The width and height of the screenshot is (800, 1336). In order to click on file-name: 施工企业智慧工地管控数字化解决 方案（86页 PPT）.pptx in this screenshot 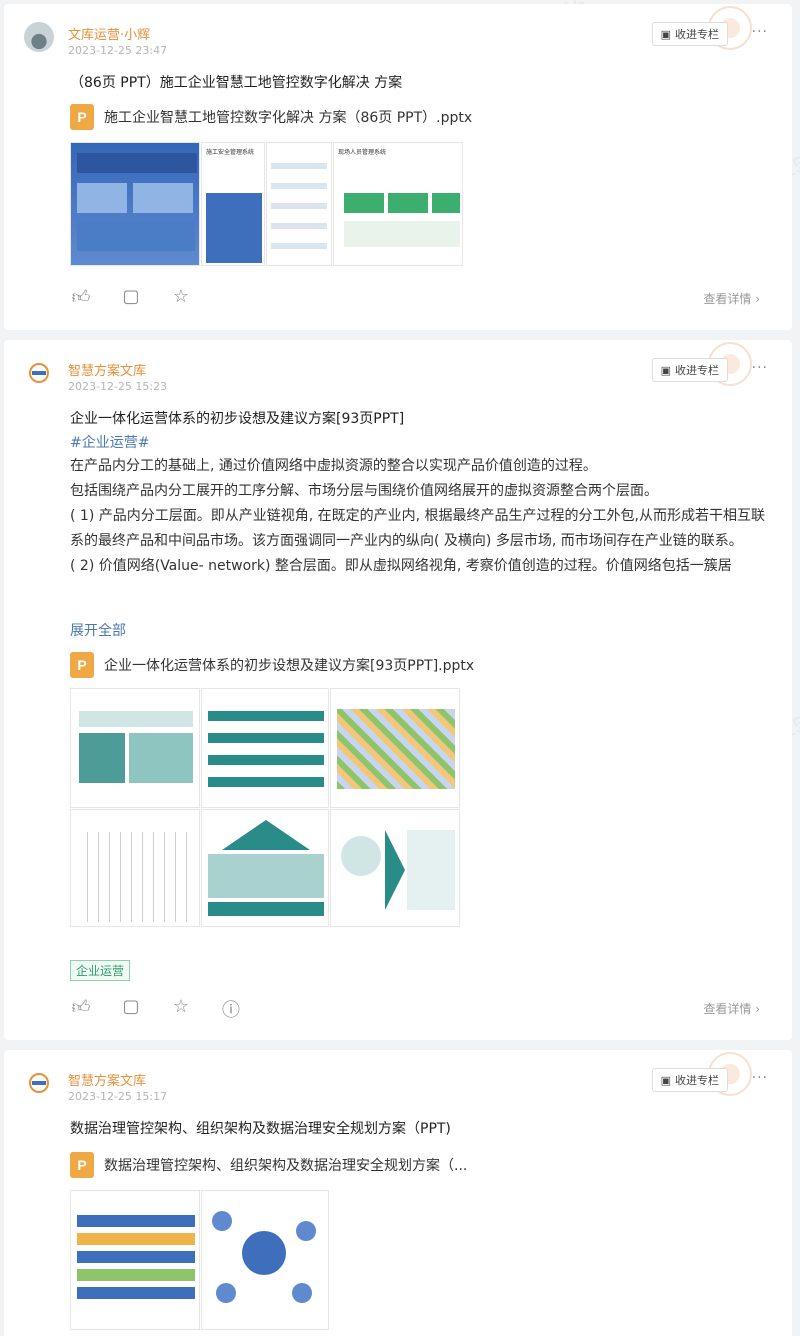, I will do `click(288, 117)`.